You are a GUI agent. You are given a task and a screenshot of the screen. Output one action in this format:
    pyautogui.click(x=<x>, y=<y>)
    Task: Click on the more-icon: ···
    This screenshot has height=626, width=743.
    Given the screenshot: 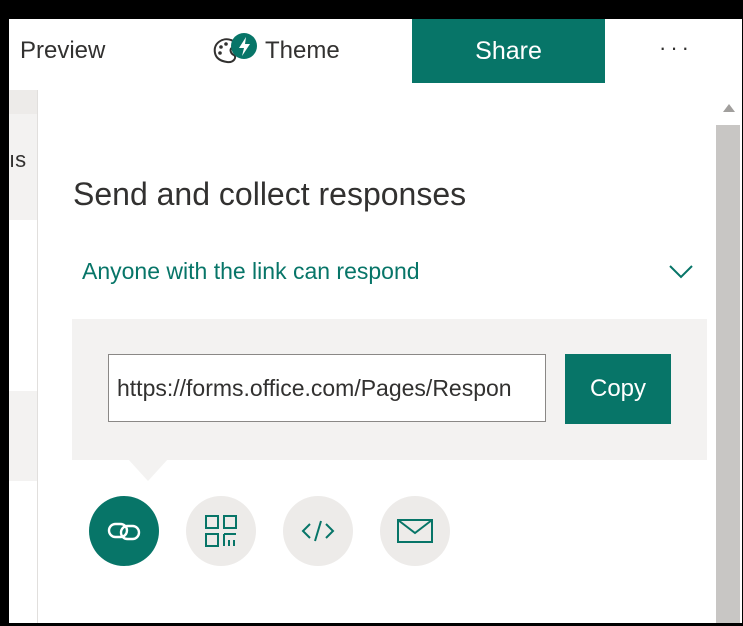 What is the action you would take?
    pyautogui.click(x=676, y=47)
    